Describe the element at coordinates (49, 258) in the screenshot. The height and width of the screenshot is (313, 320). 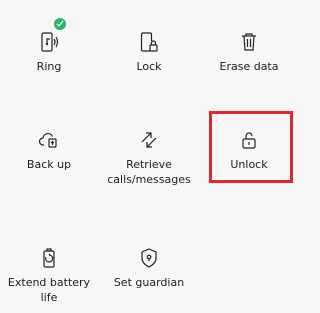
I see `battery-icon` at that location.